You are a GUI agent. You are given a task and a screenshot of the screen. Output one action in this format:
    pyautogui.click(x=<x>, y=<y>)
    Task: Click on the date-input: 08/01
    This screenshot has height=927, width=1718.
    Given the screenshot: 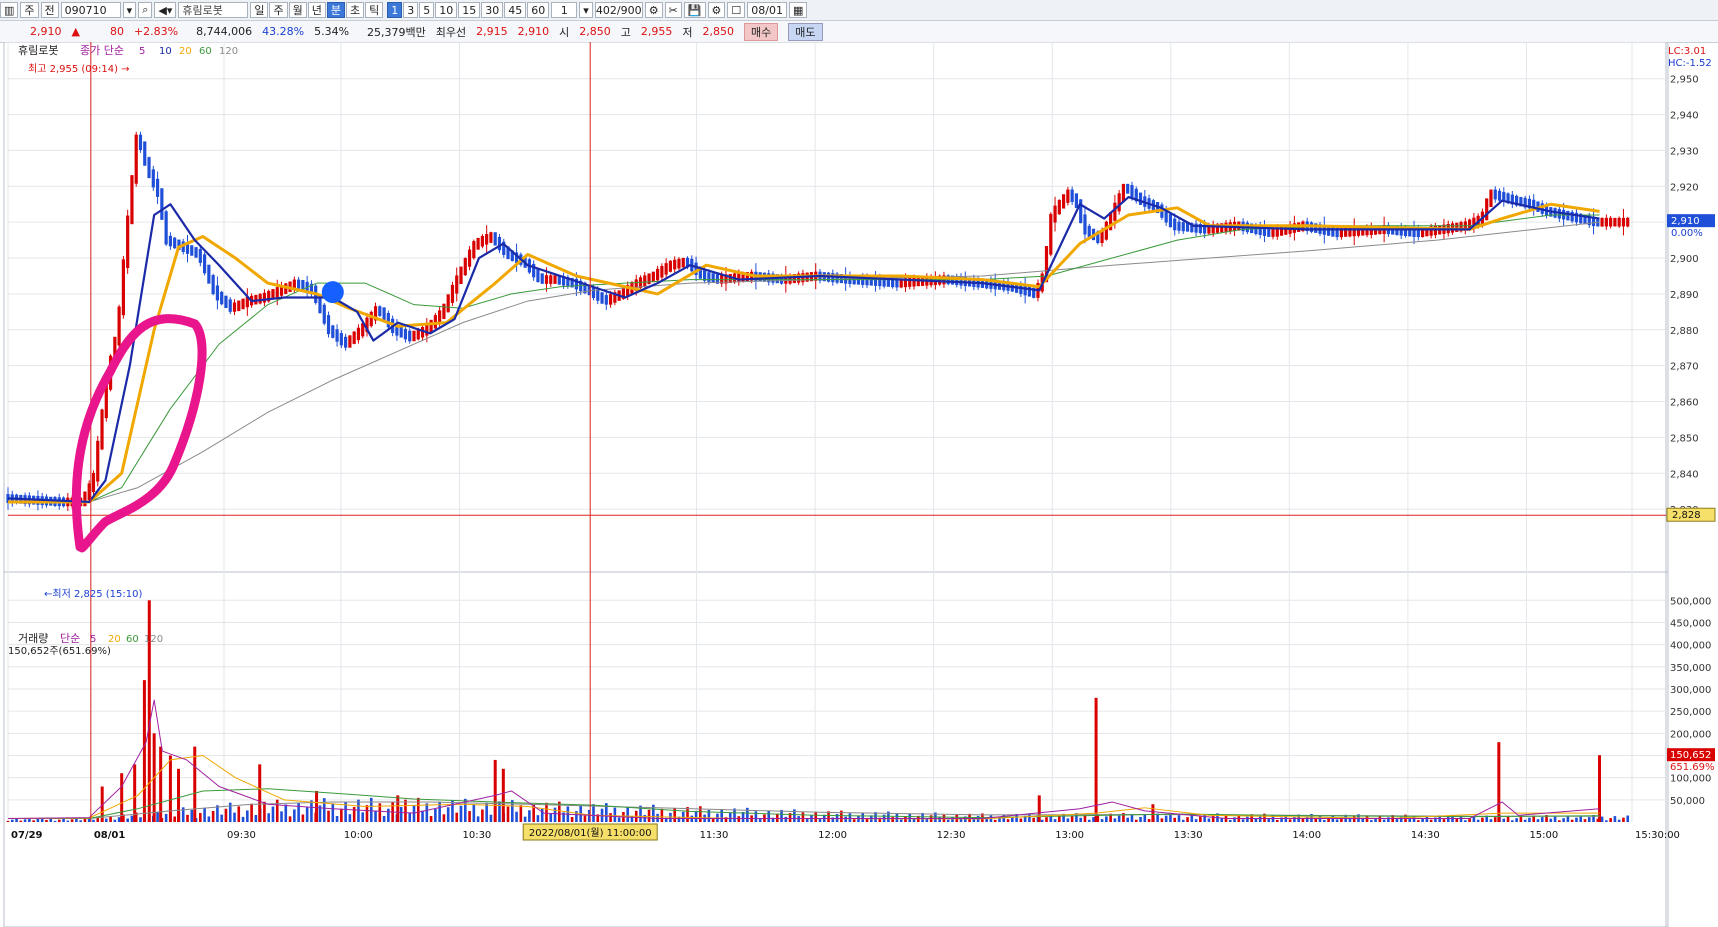 What is the action you would take?
    pyautogui.click(x=767, y=10)
    